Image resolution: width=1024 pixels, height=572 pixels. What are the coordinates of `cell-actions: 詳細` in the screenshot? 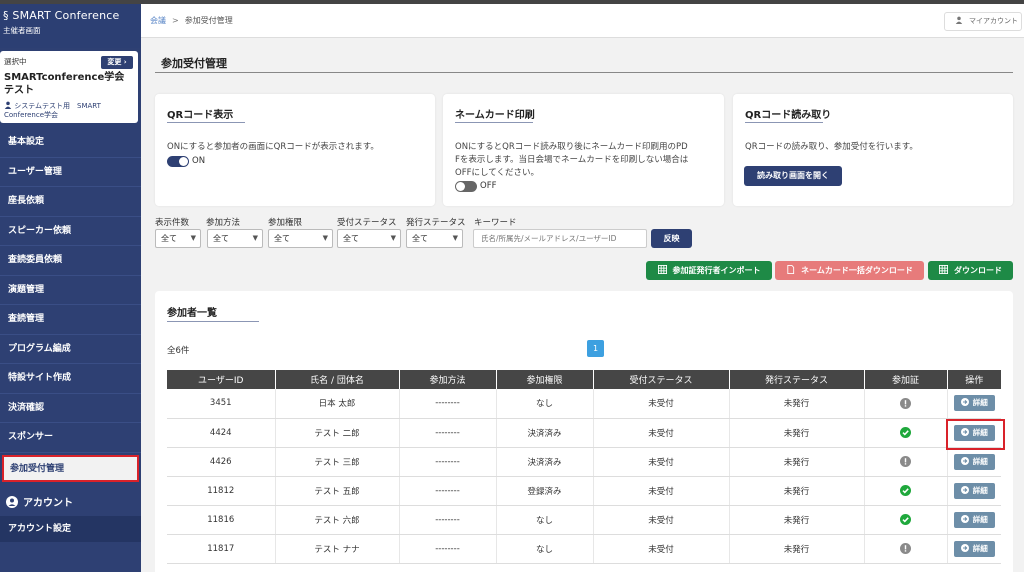 It's located at (974, 404).